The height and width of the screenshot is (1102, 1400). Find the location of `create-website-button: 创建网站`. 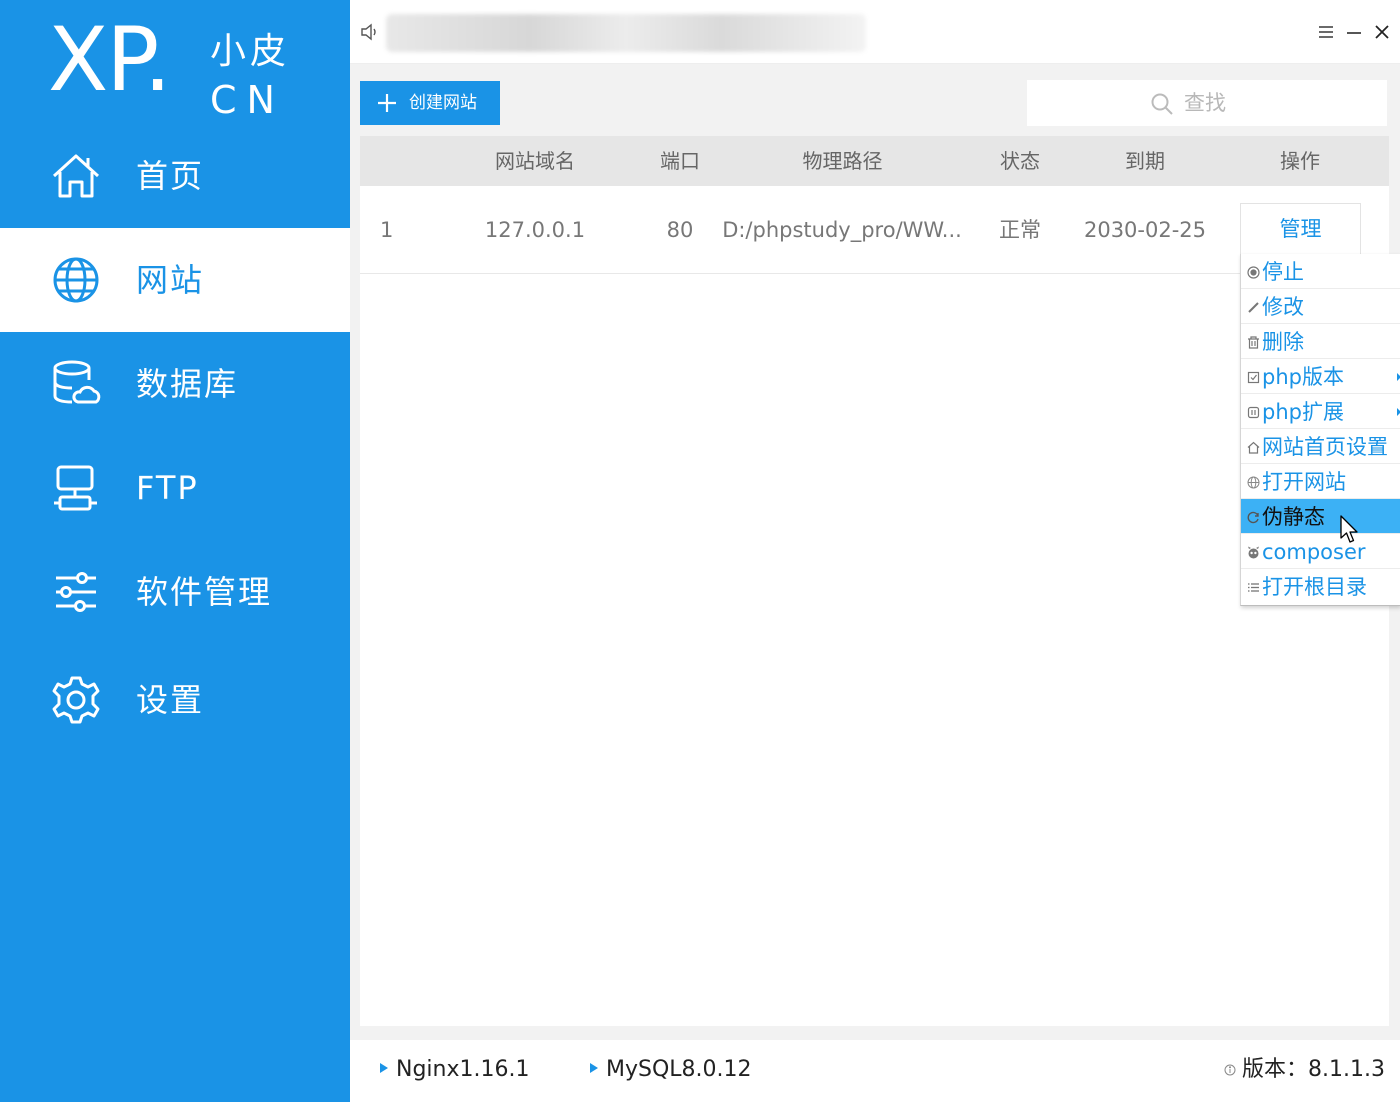

create-website-button: 创建网站 is located at coordinates (430, 103).